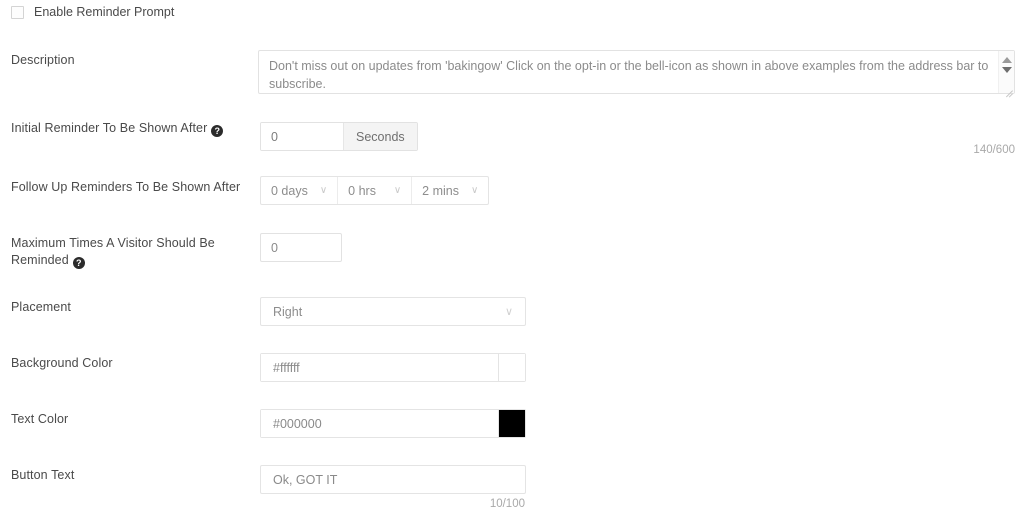  I want to click on enable-reminder-checkbox-wrap: Enable Reminder Prompt, so click(92, 12).